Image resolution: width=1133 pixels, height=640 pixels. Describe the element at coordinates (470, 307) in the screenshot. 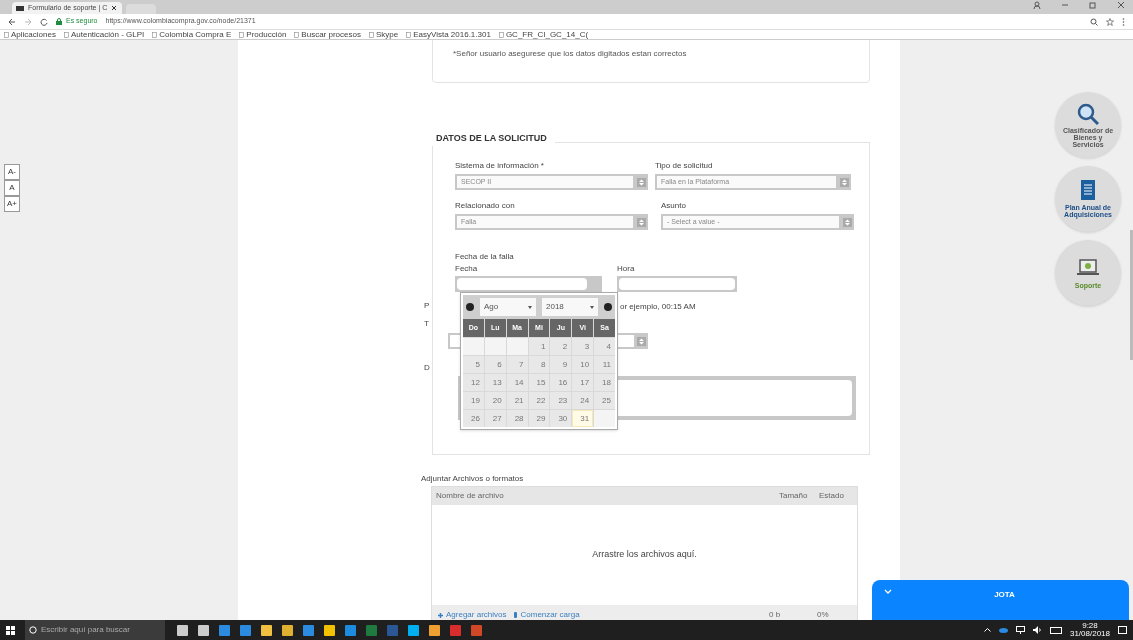

I see `previous-icon` at that location.